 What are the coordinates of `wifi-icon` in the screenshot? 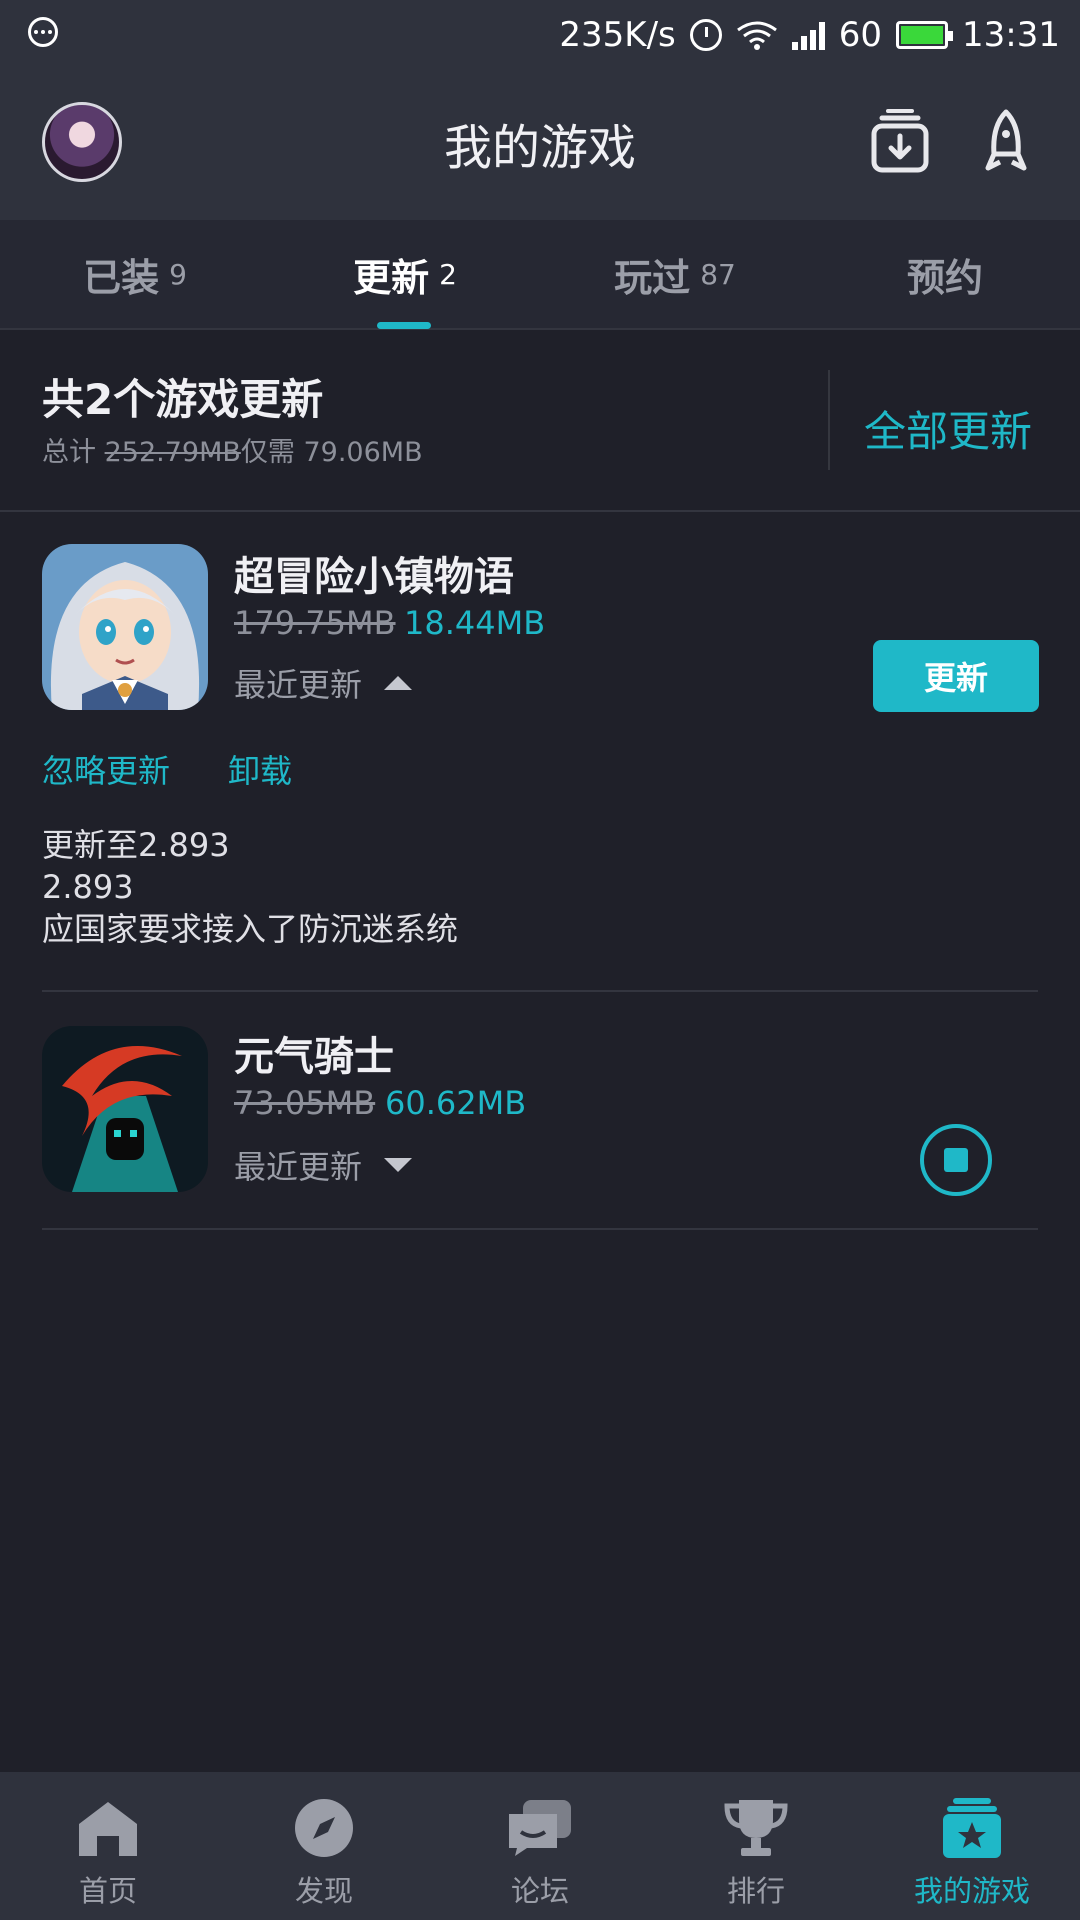 It's located at (756, 35).